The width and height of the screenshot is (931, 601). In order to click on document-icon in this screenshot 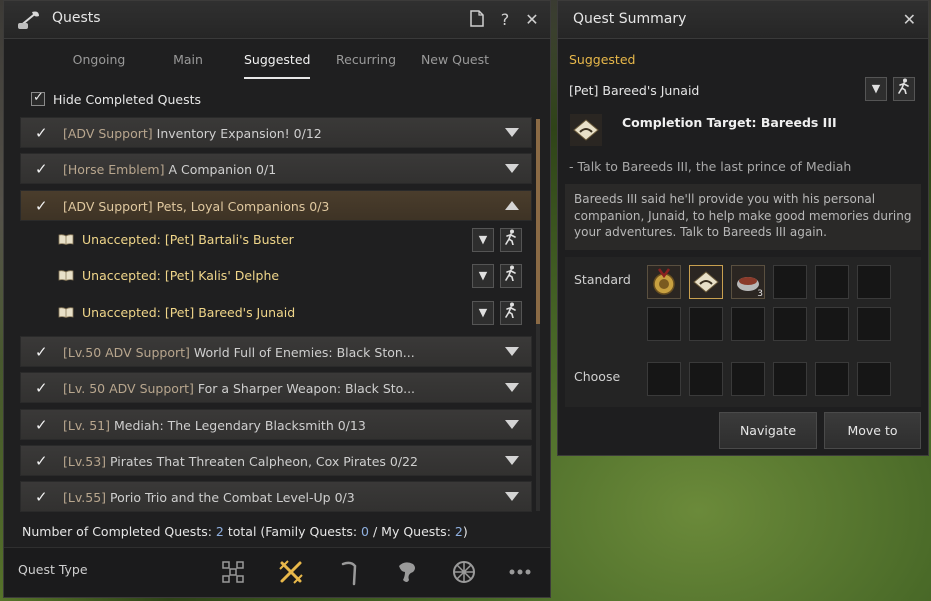, I will do `click(477, 20)`.